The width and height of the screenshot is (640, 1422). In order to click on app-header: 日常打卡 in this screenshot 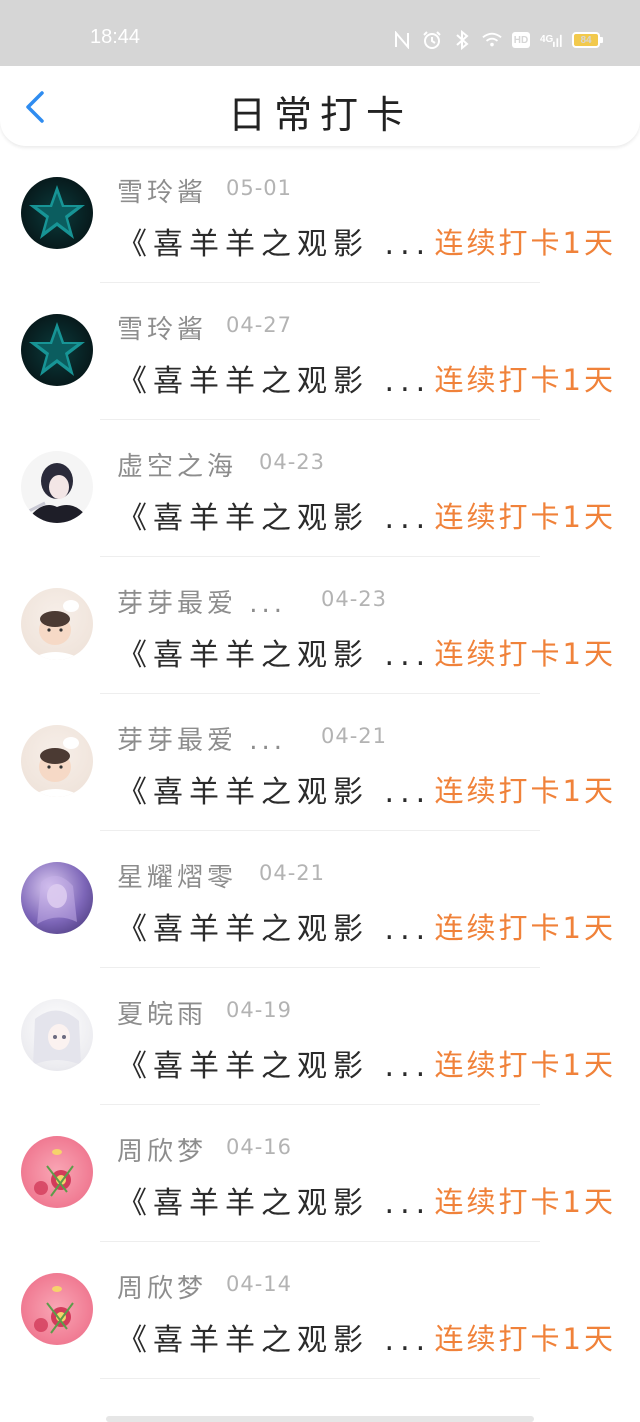, I will do `click(320, 106)`.